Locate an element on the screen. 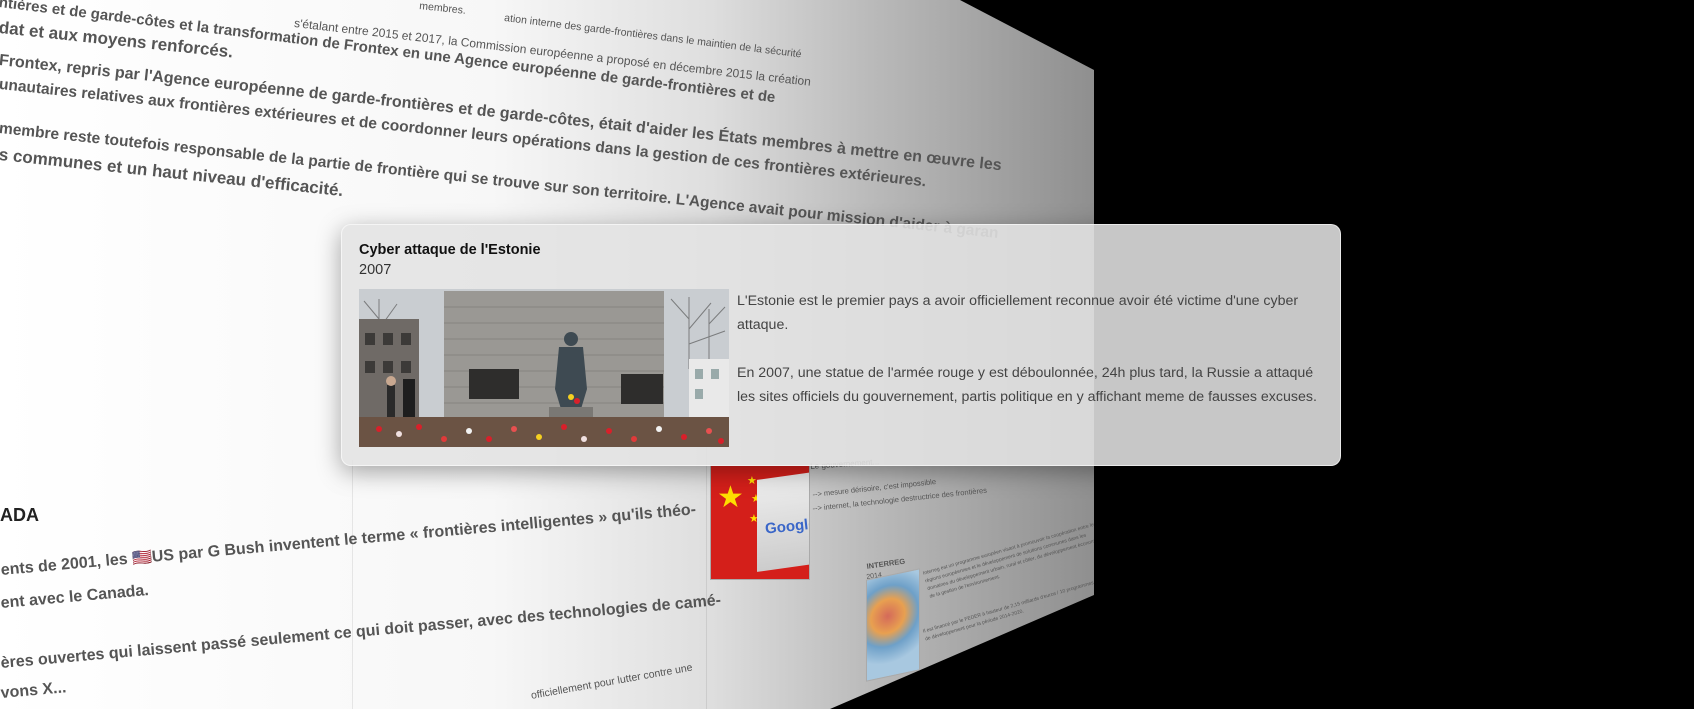 The width and height of the screenshot is (1694, 709). timeline-tick: 2017 is located at coordinates (980, 652).